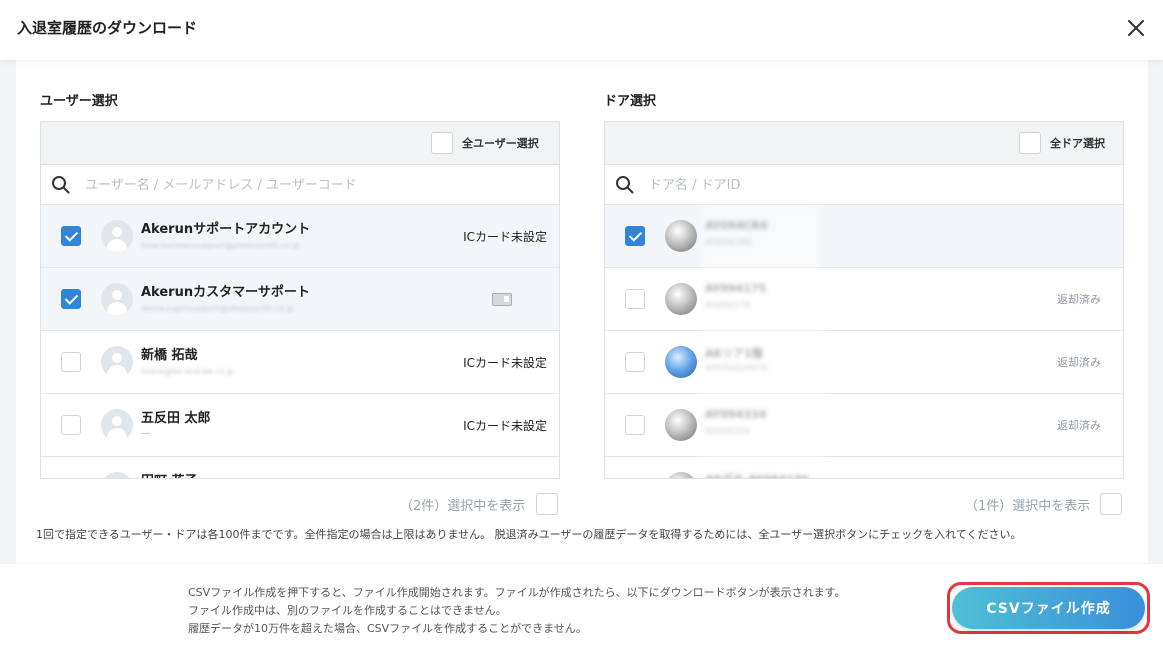  Describe the element at coordinates (188, 371) in the screenshot. I see `user-email: reona@be-and-be.co.jp` at that location.